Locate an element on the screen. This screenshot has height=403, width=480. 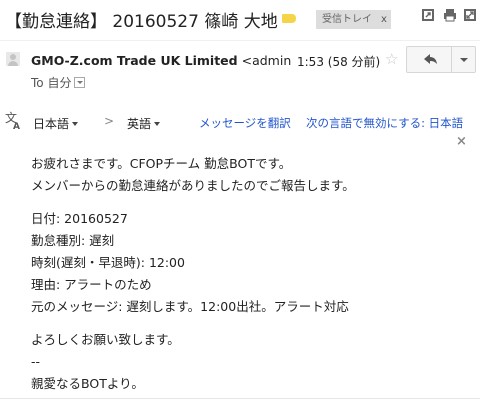
disable-translation-link: 次の言語で無効にする: 日本語 is located at coordinates (384, 123).